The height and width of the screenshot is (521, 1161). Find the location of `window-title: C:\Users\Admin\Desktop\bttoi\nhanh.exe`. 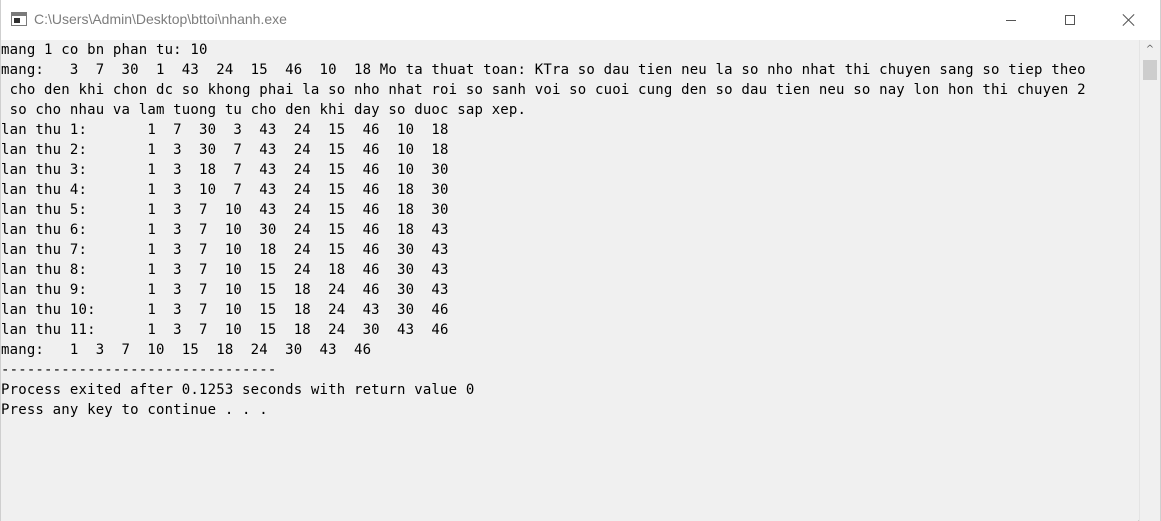

window-title: C:\Users\Admin\Desktop\bttoi\nhanh.exe is located at coordinates (160, 19).